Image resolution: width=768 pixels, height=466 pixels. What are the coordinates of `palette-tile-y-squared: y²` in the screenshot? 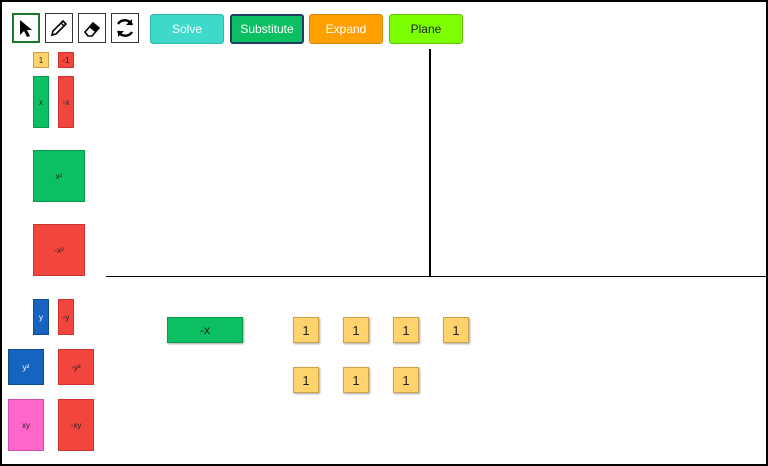 It's located at (26, 367).